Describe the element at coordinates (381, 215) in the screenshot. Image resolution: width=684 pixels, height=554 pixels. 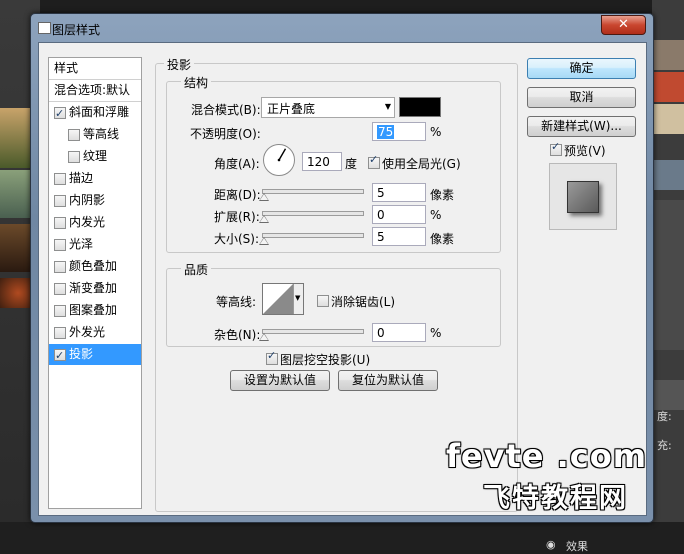
I see `spread-value: 0` at that location.